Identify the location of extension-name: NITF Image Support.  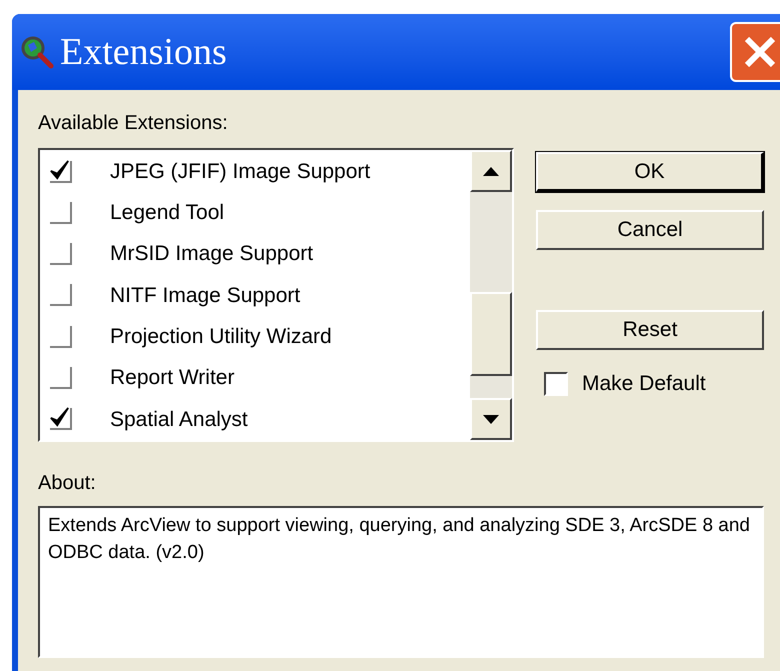
(205, 296).